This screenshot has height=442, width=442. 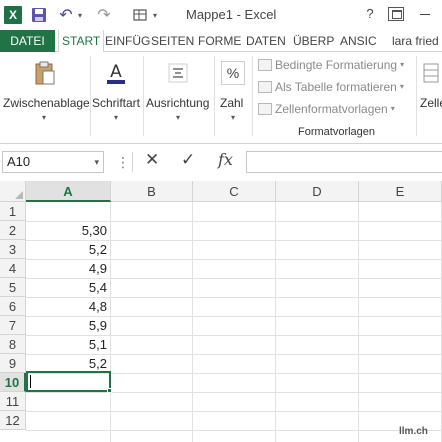 I want to click on cell-a8: 5,1, so click(x=68, y=344).